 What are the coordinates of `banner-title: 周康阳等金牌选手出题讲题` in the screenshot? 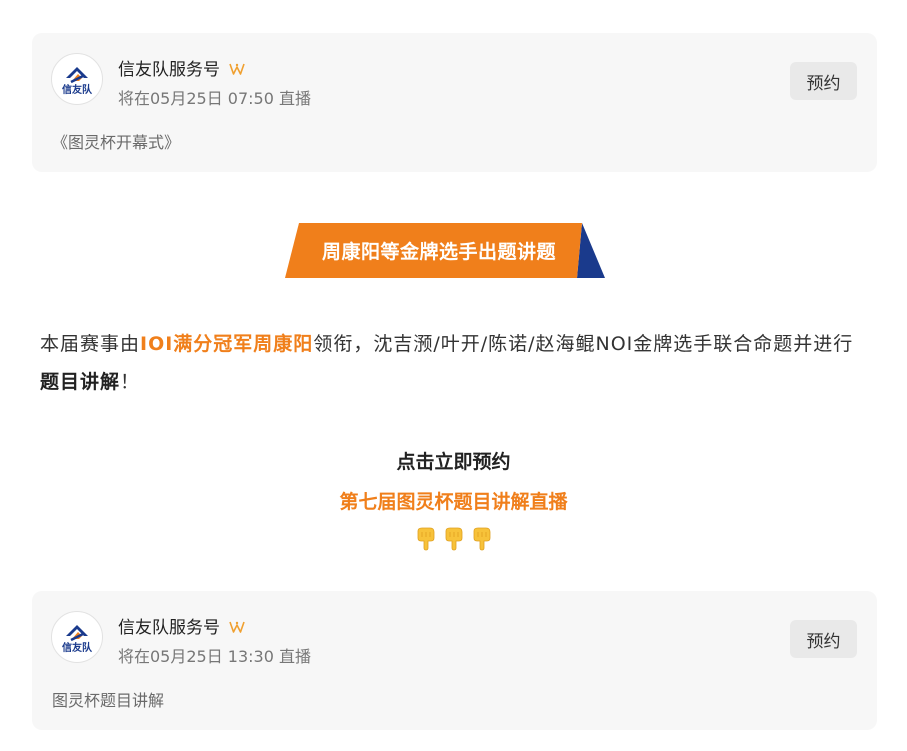 It's located at (438, 252).